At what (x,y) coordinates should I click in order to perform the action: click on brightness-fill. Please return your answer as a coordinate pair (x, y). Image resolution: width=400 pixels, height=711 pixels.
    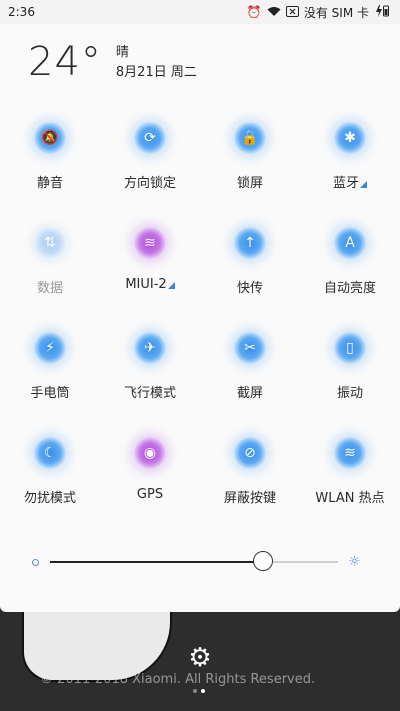
    Looking at the image, I should click on (157, 562).